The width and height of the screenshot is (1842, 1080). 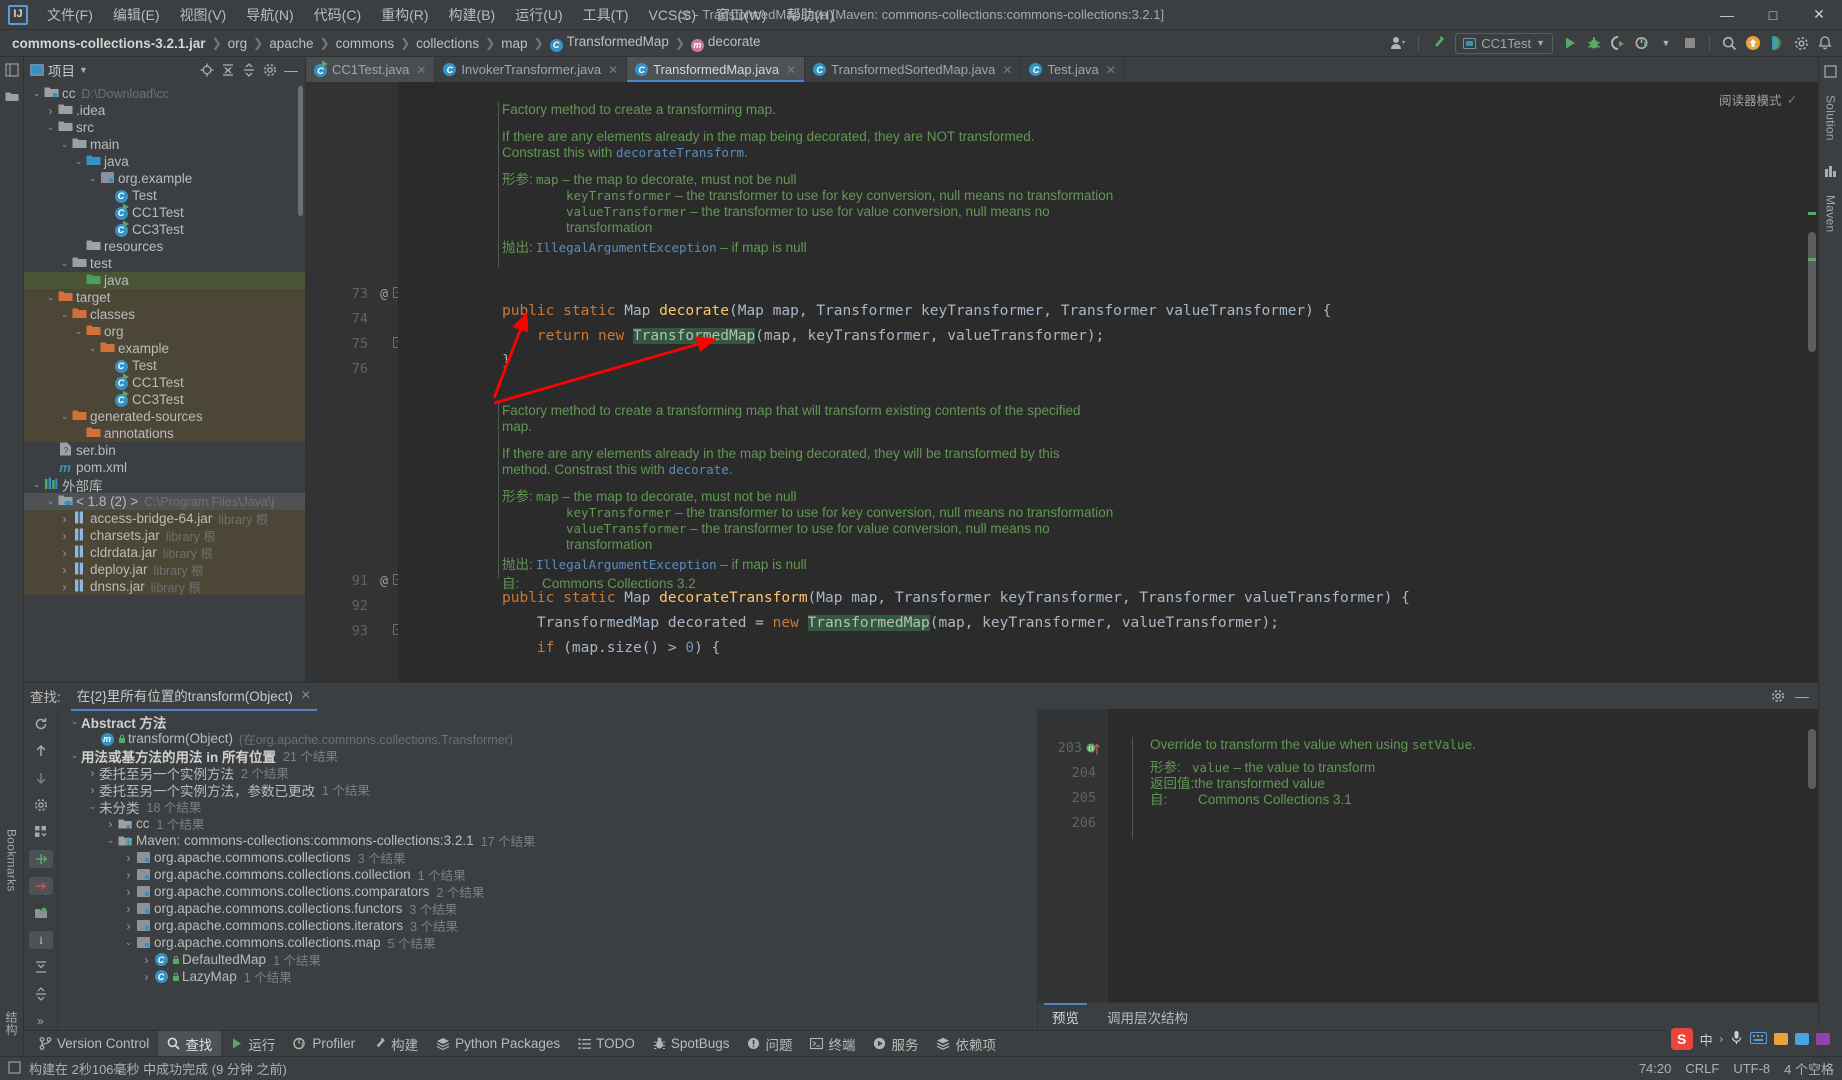 What do you see at coordinates (1781, 1039) in the screenshot?
I see `toolbox-icon` at bounding box center [1781, 1039].